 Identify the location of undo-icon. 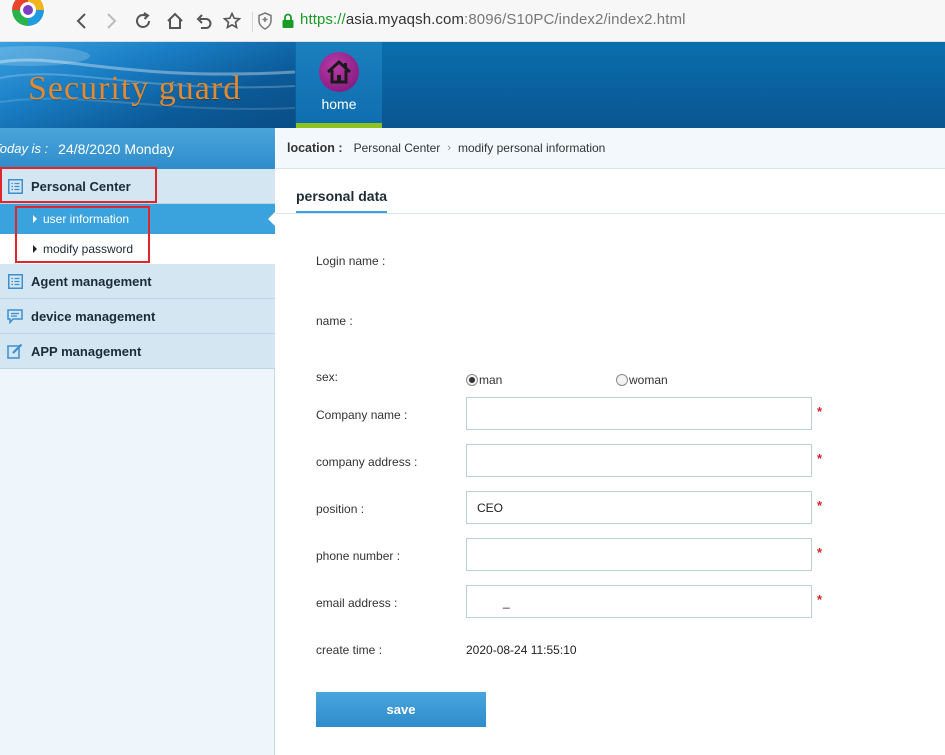
(204, 21).